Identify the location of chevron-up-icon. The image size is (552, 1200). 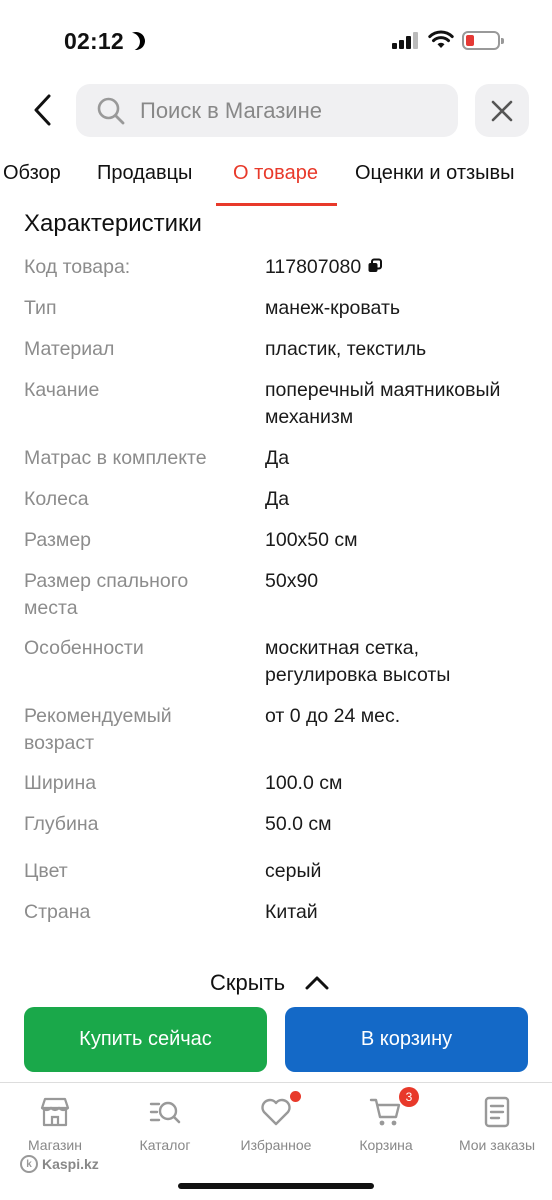
(317, 983).